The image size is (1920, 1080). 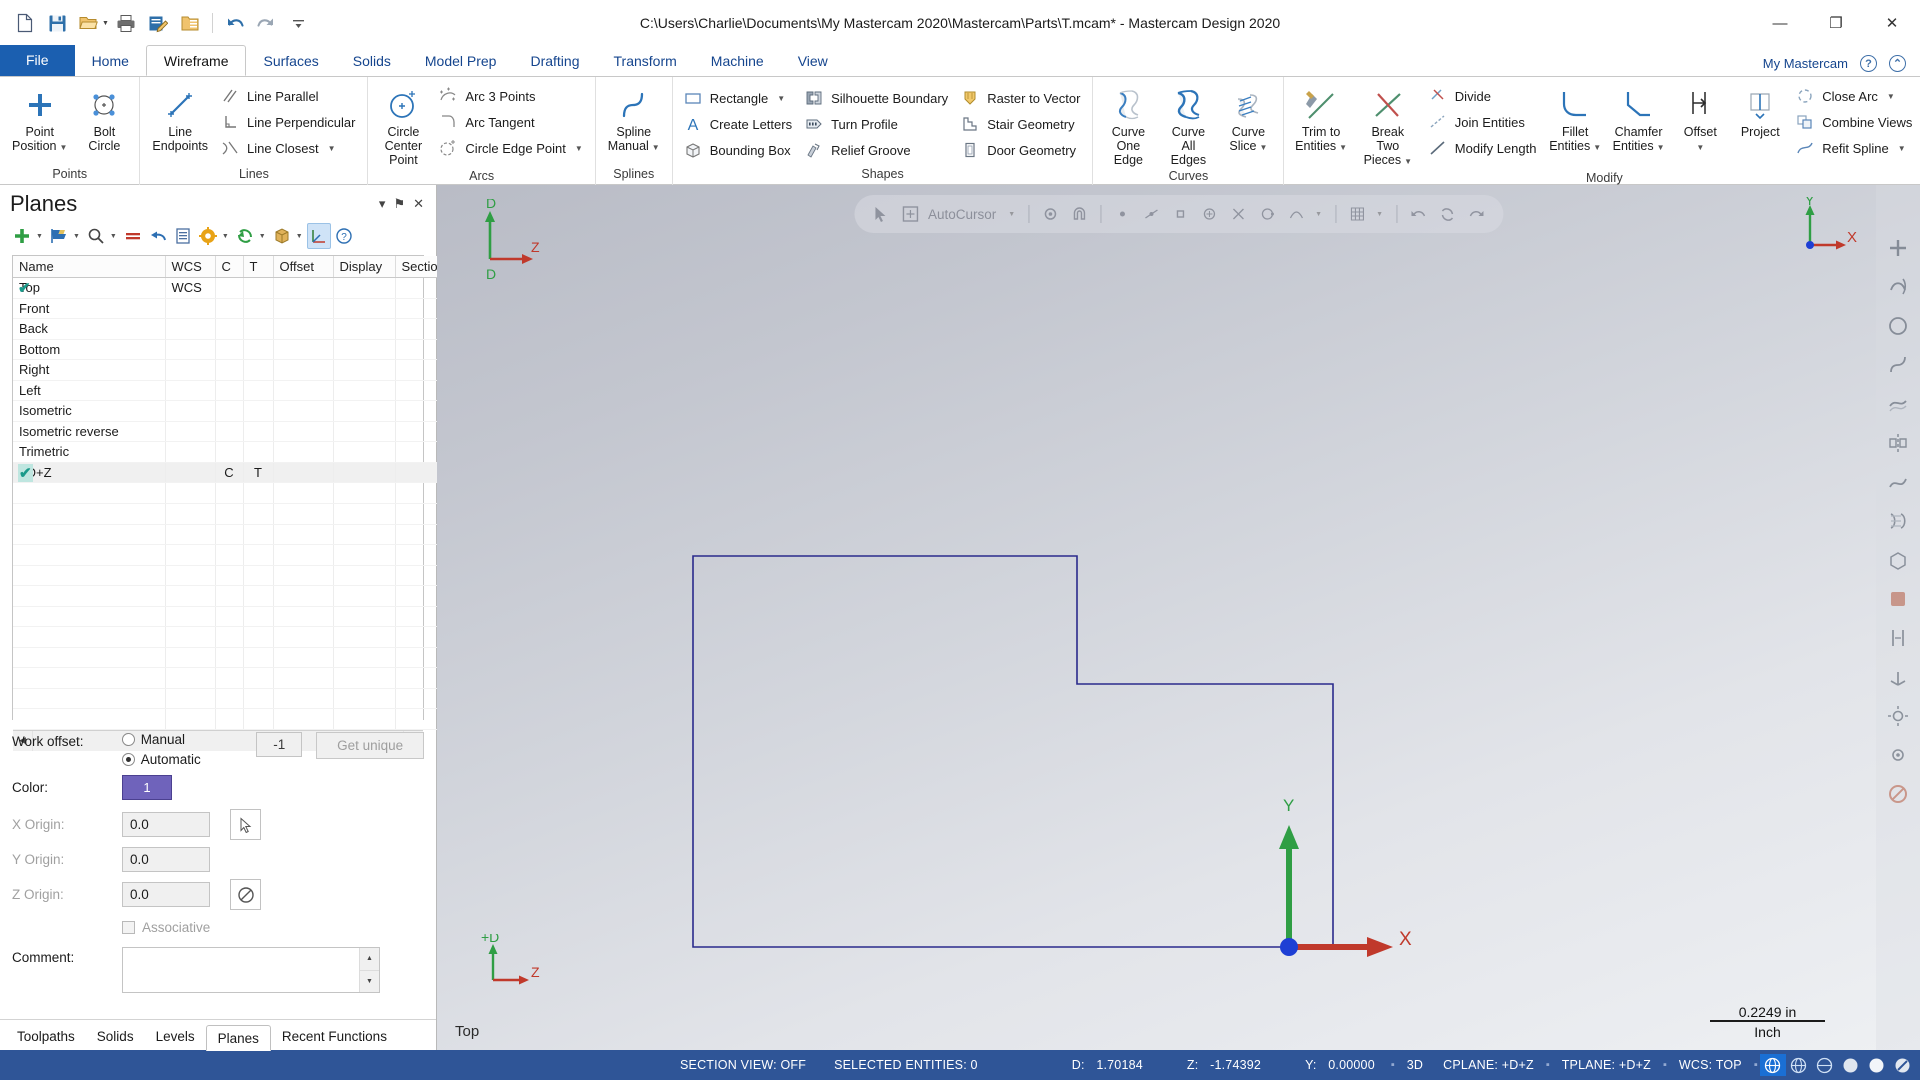 What do you see at coordinates (1320, 118) in the screenshot?
I see `trim-to-entities-button: Trim to Entities ▼` at bounding box center [1320, 118].